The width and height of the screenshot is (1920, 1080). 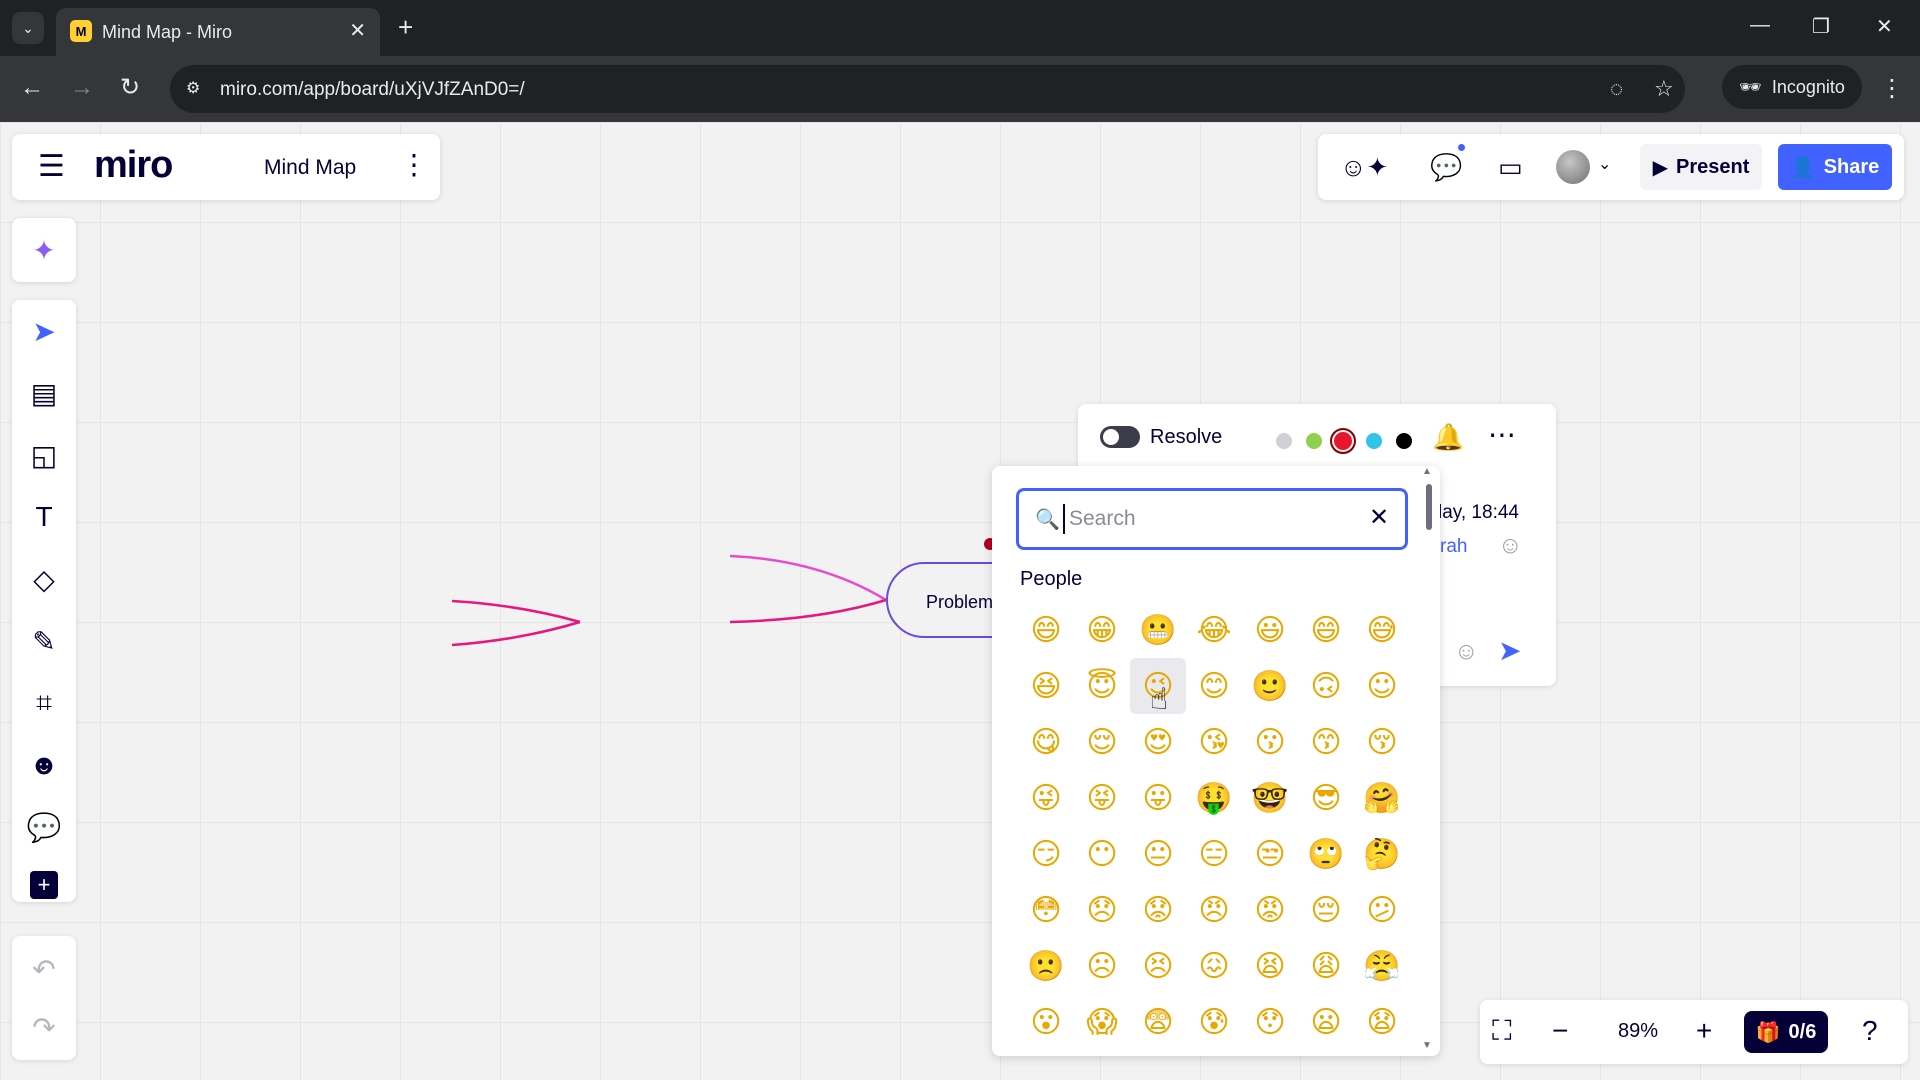 I want to click on emoji-item: 😦, so click(x=1326, y=1022).